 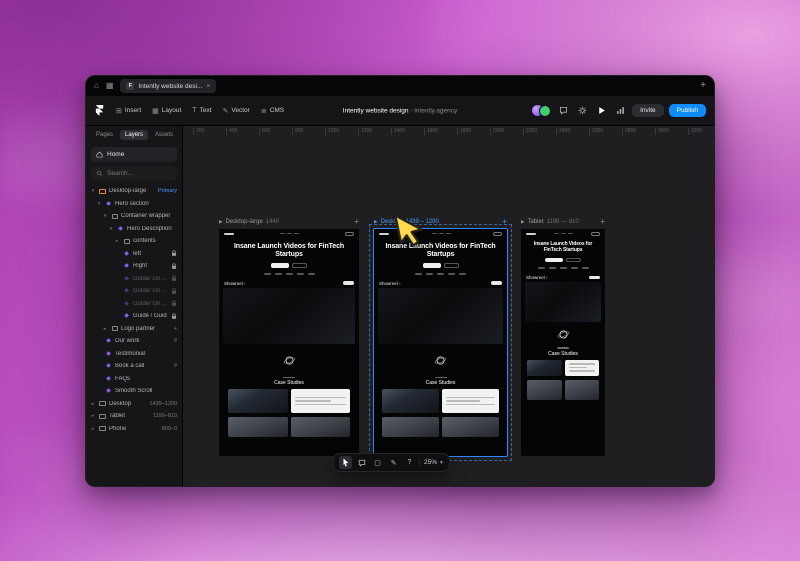 I want to click on case-card-sketch, so click(x=581, y=367).